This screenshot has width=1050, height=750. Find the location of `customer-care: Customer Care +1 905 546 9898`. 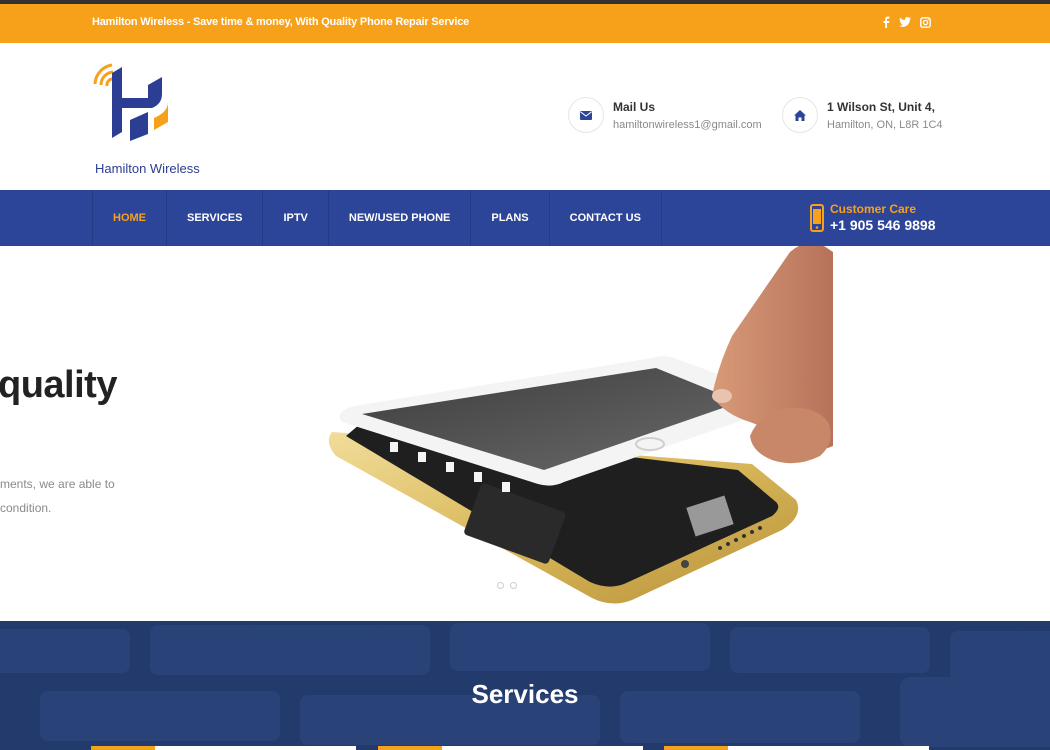

customer-care: Customer Care +1 905 546 9898 is located at coordinates (873, 219).